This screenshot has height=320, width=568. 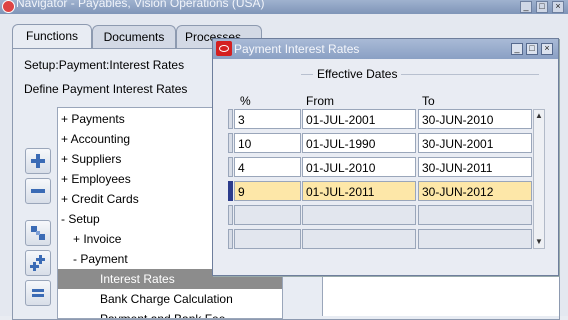 I want to click on to-date-field: 30-JUN-2011, so click(x=475, y=167).